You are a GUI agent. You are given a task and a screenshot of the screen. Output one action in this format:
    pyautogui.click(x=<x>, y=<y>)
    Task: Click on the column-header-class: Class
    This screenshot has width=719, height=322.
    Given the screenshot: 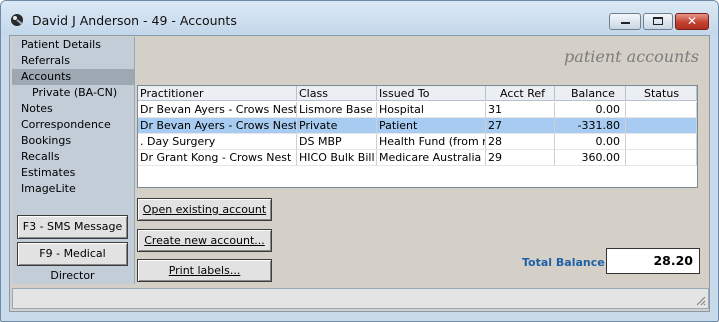 What is the action you would take?
    pyautogui.click(x=337, y=93)
    